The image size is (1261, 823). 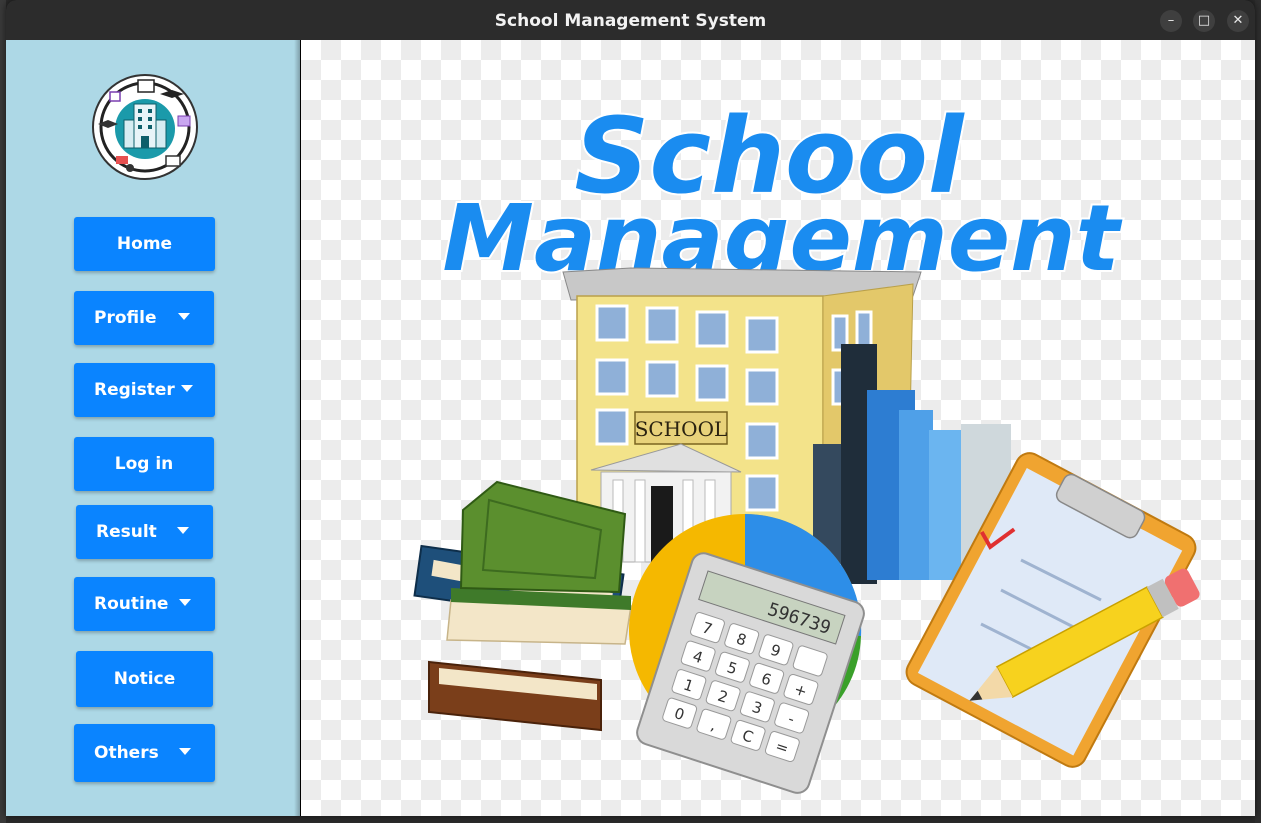 I want to click on school-building-logo-icon, so click(x=145, y=127).